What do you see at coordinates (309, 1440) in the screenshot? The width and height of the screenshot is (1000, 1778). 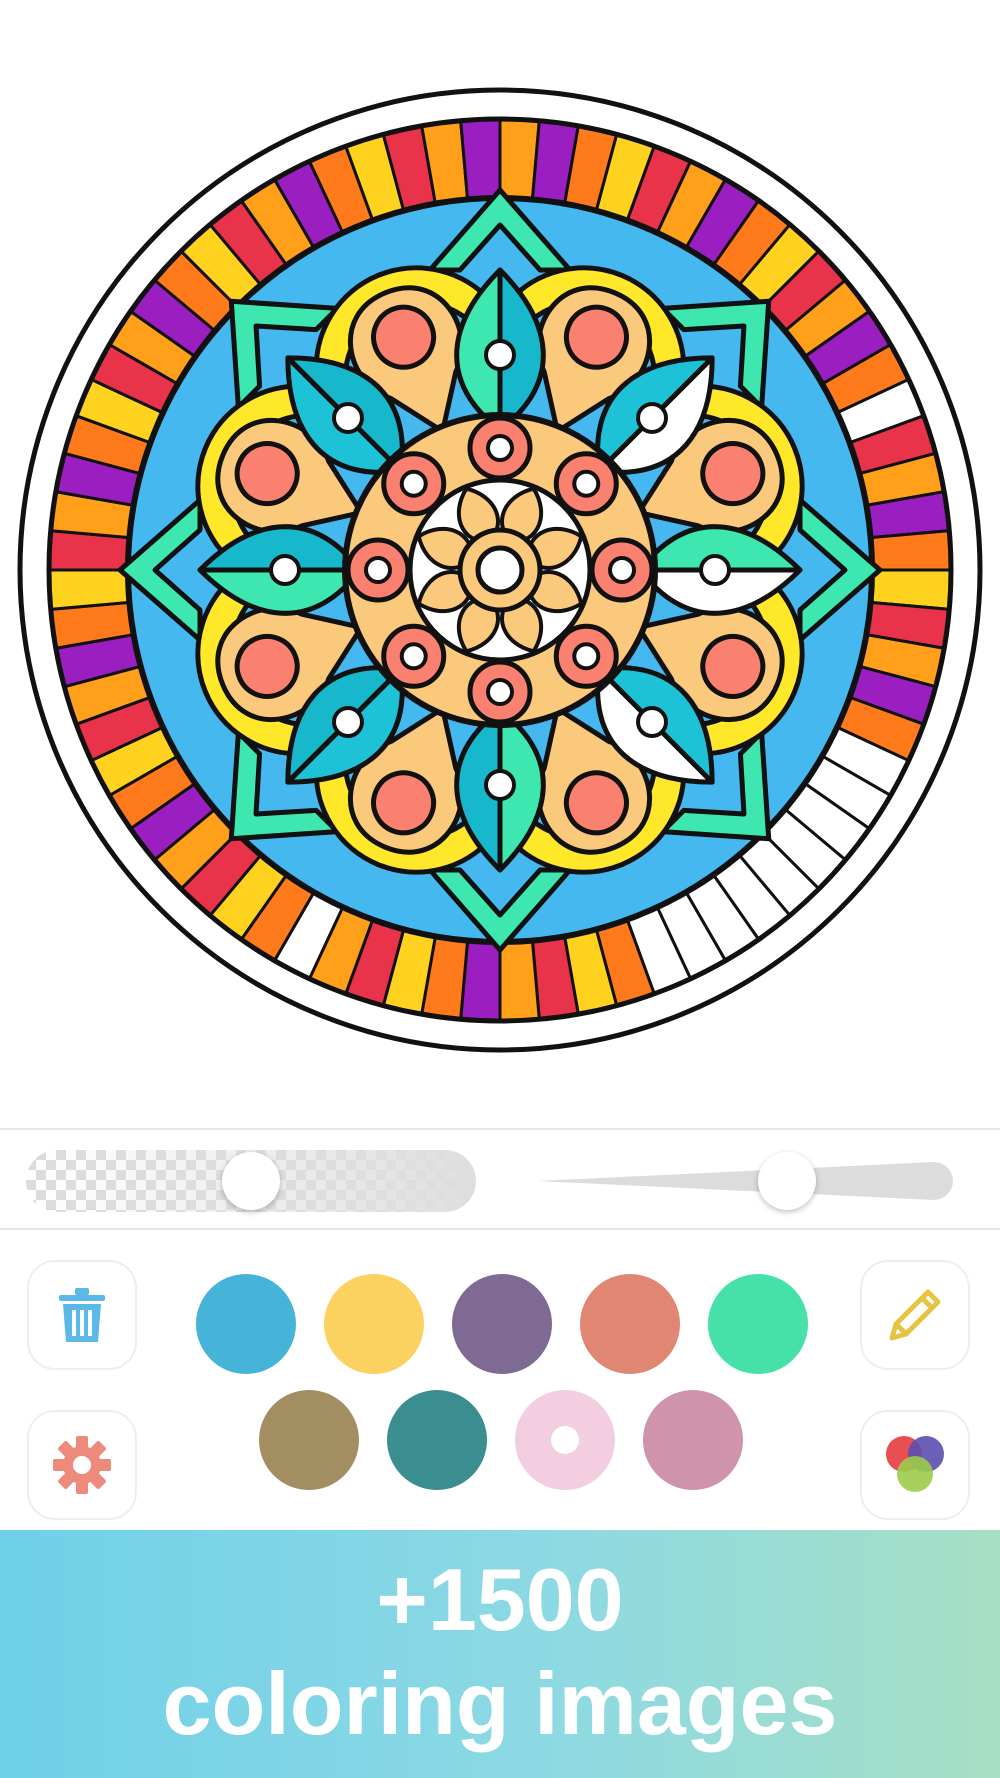 I see `color-swatch-olive` at bounding box center [309, 1440].